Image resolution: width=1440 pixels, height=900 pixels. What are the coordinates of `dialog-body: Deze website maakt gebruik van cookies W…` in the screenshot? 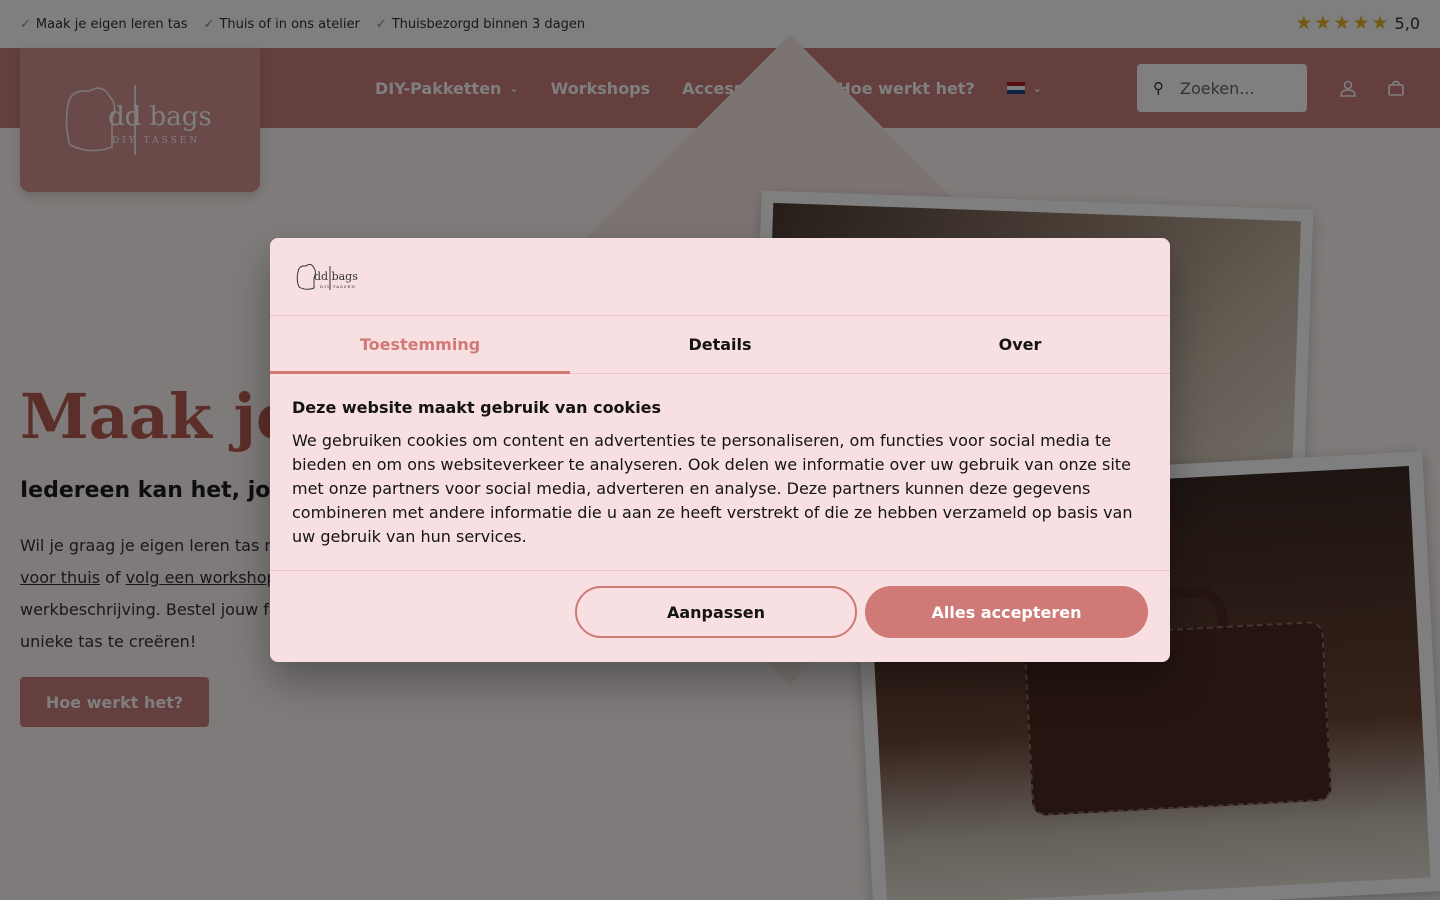 It's located at (720, 472).